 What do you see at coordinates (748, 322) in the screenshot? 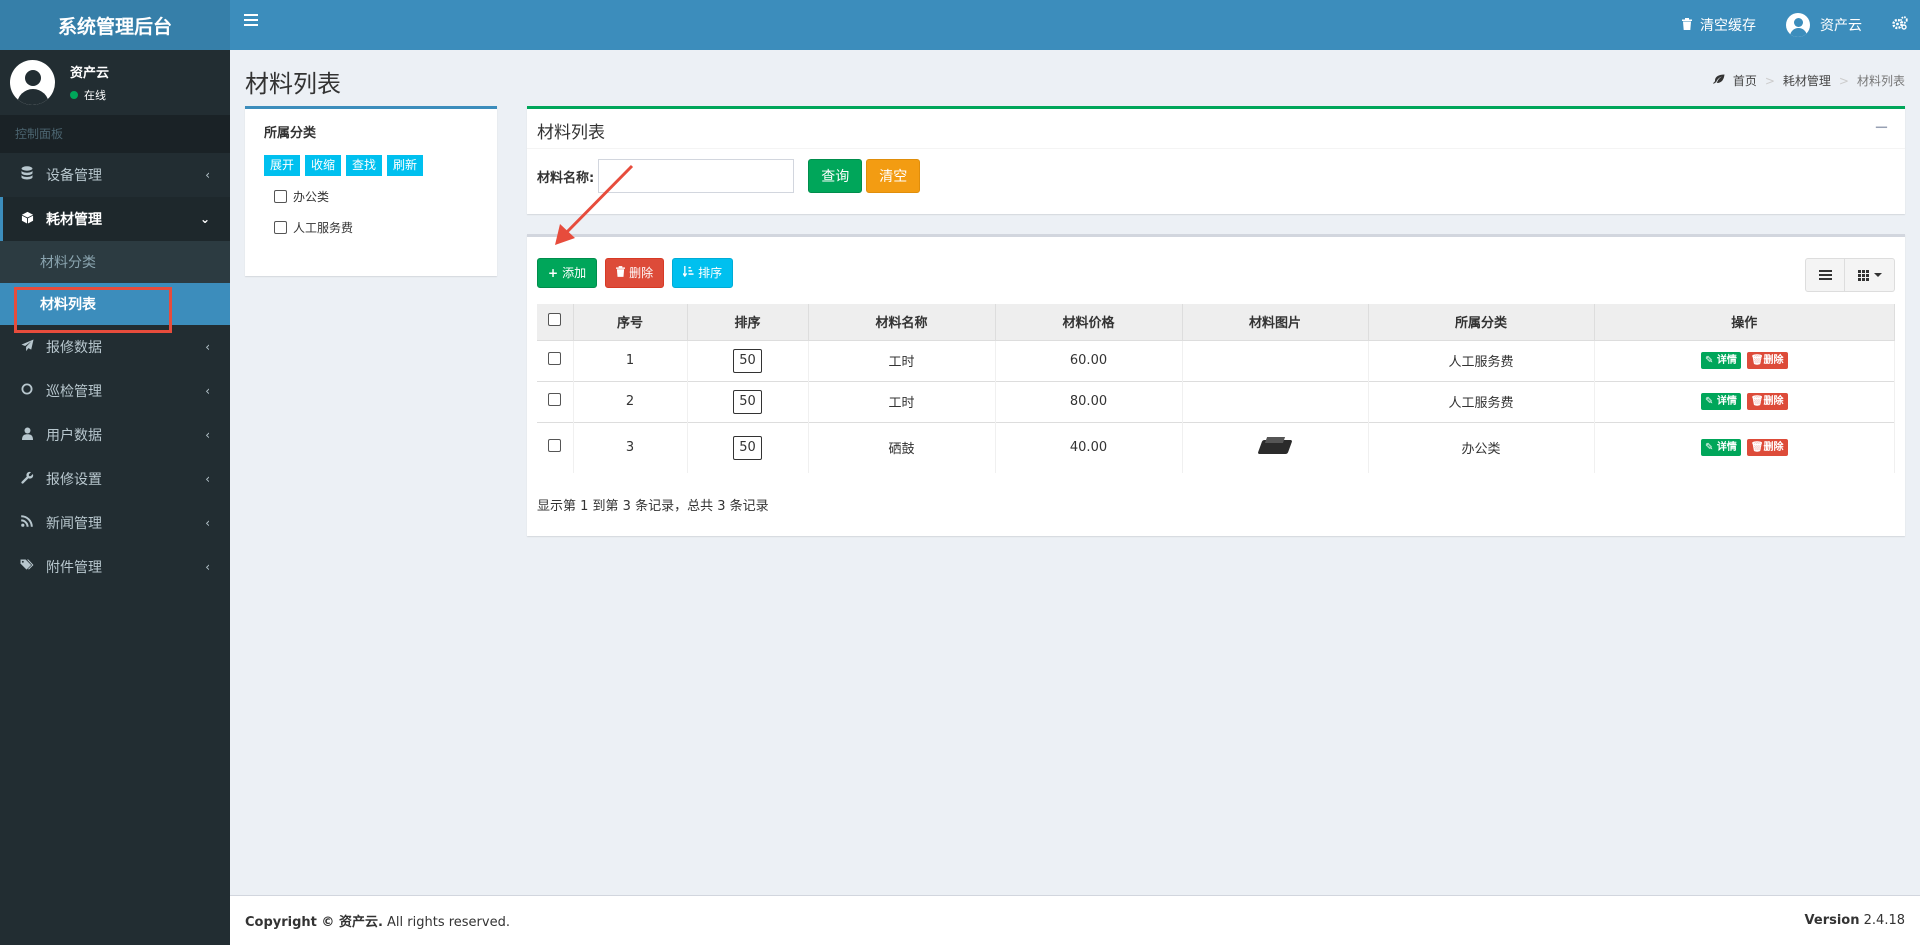
I see `col-header-sort: 排序` at bounding box center [748, 322].